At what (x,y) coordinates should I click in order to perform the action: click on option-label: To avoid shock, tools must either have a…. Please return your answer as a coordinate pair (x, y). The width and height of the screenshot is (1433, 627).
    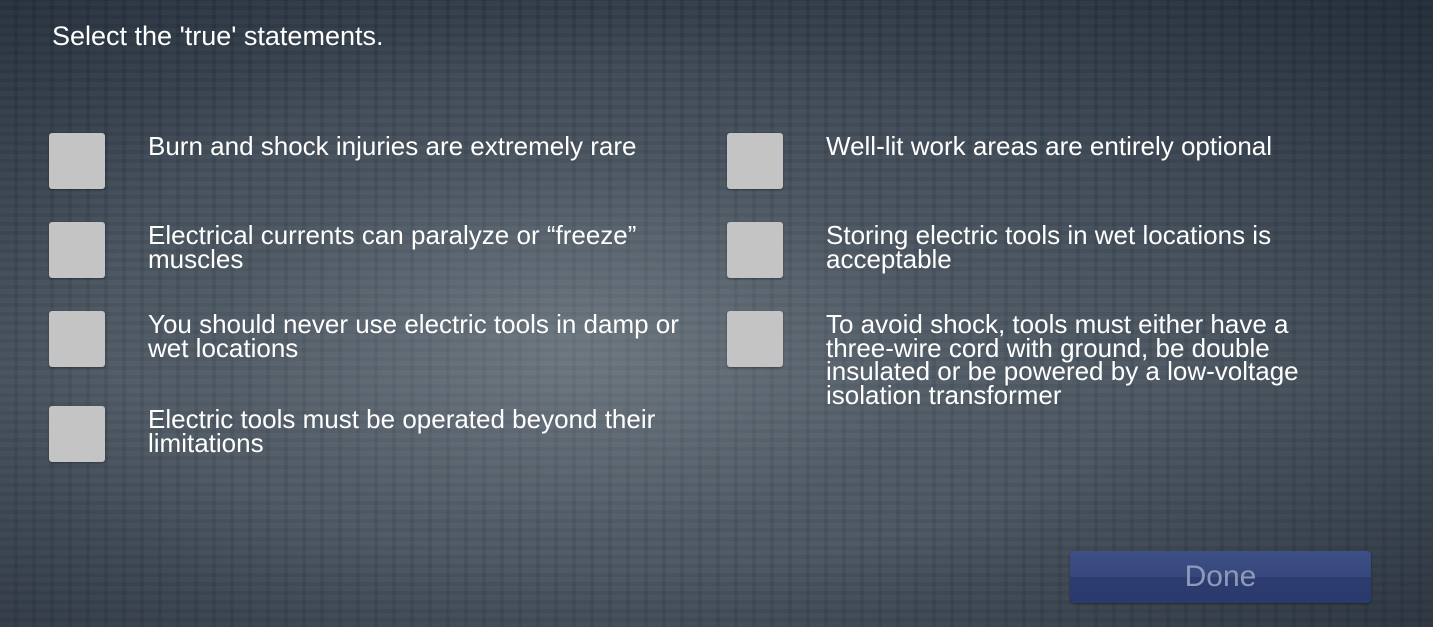
    Looking at the image, I should click on (1062, 359).